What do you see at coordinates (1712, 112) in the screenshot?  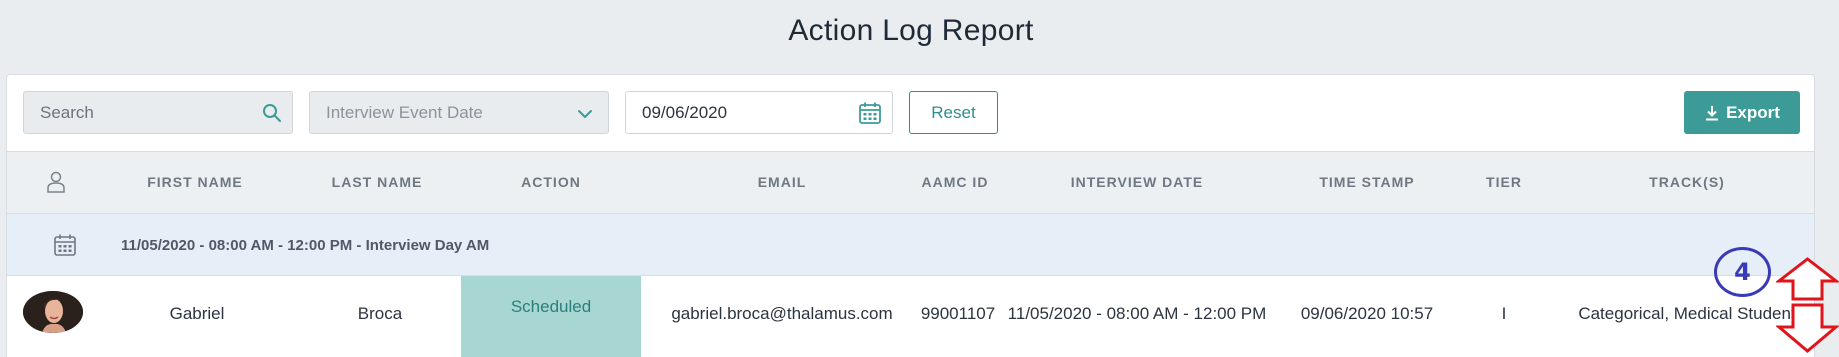 I see `download-icon` at bounding box center [1712, 112].